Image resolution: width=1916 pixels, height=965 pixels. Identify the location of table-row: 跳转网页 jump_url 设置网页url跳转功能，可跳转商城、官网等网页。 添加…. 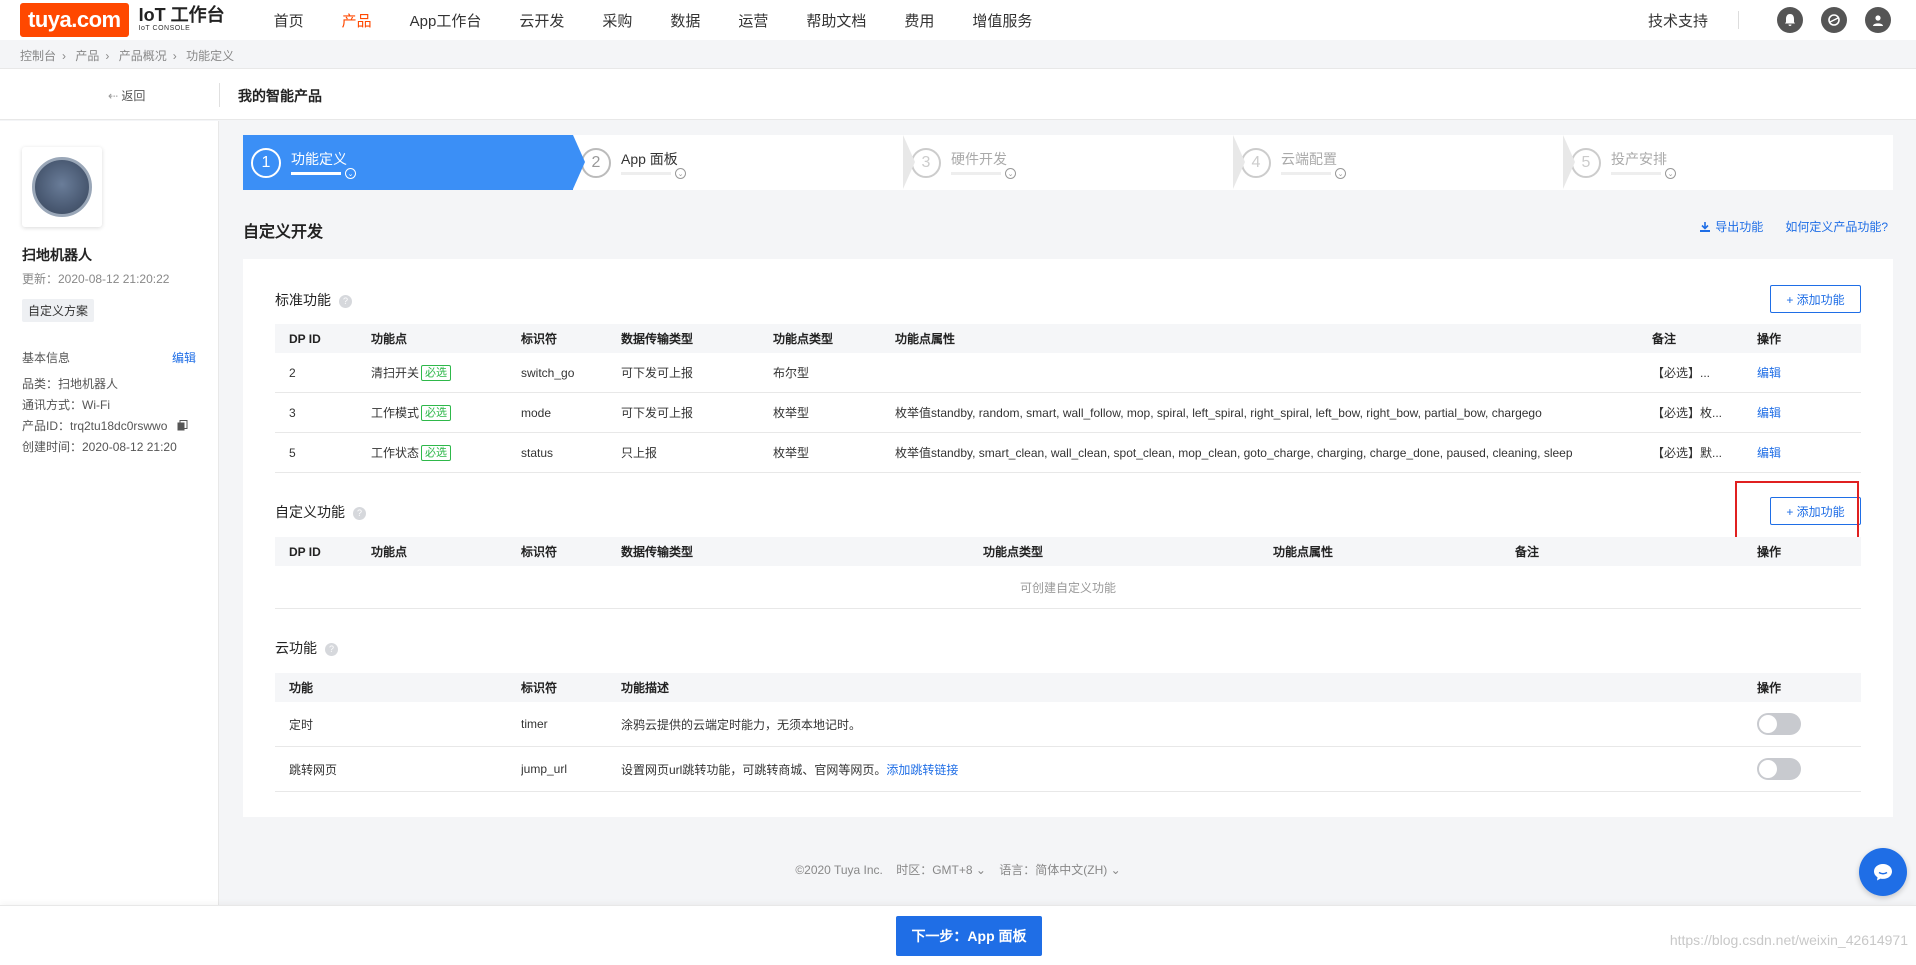
(1068, 769).